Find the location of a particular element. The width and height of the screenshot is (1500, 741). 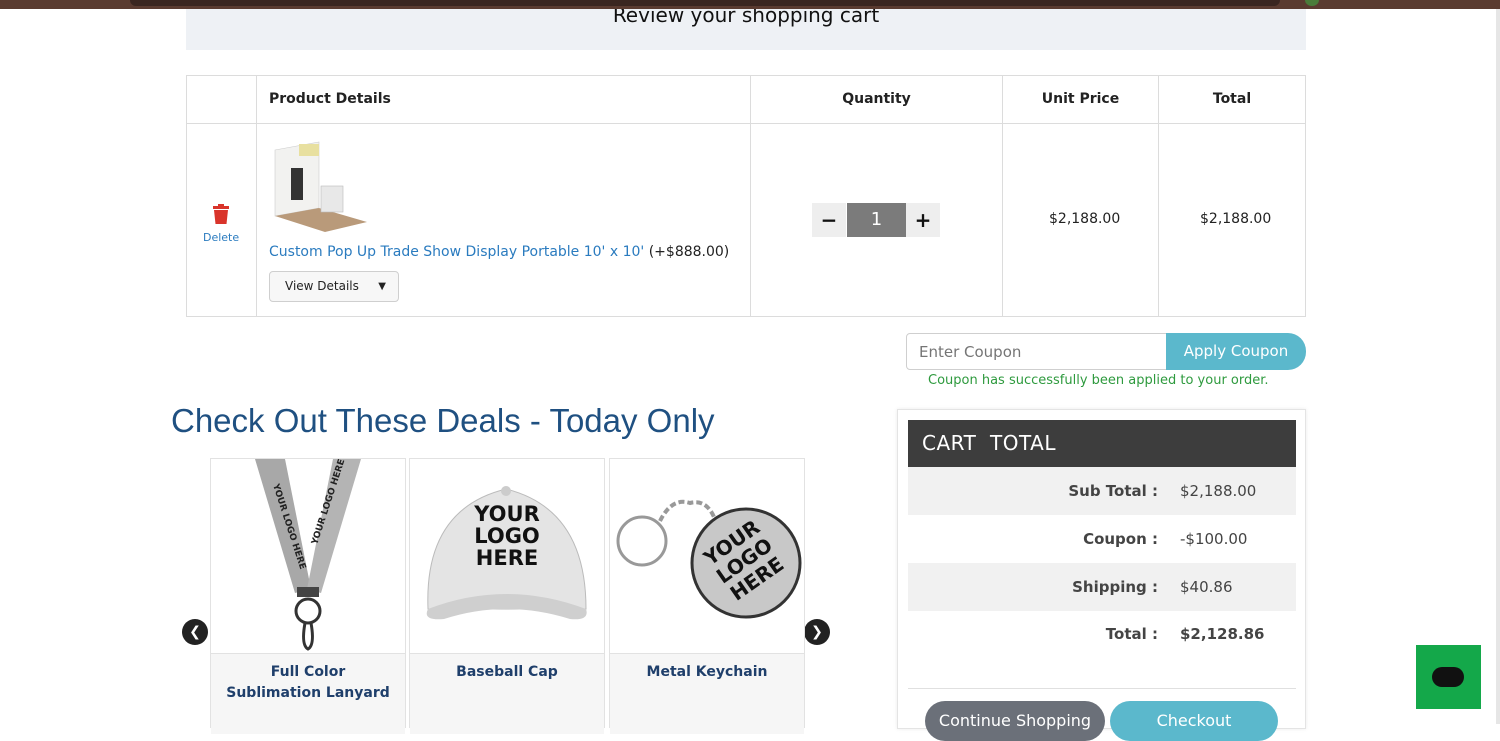

deals-heading: Check Out These Deals - Today Only is located at coordinates (443, 420).